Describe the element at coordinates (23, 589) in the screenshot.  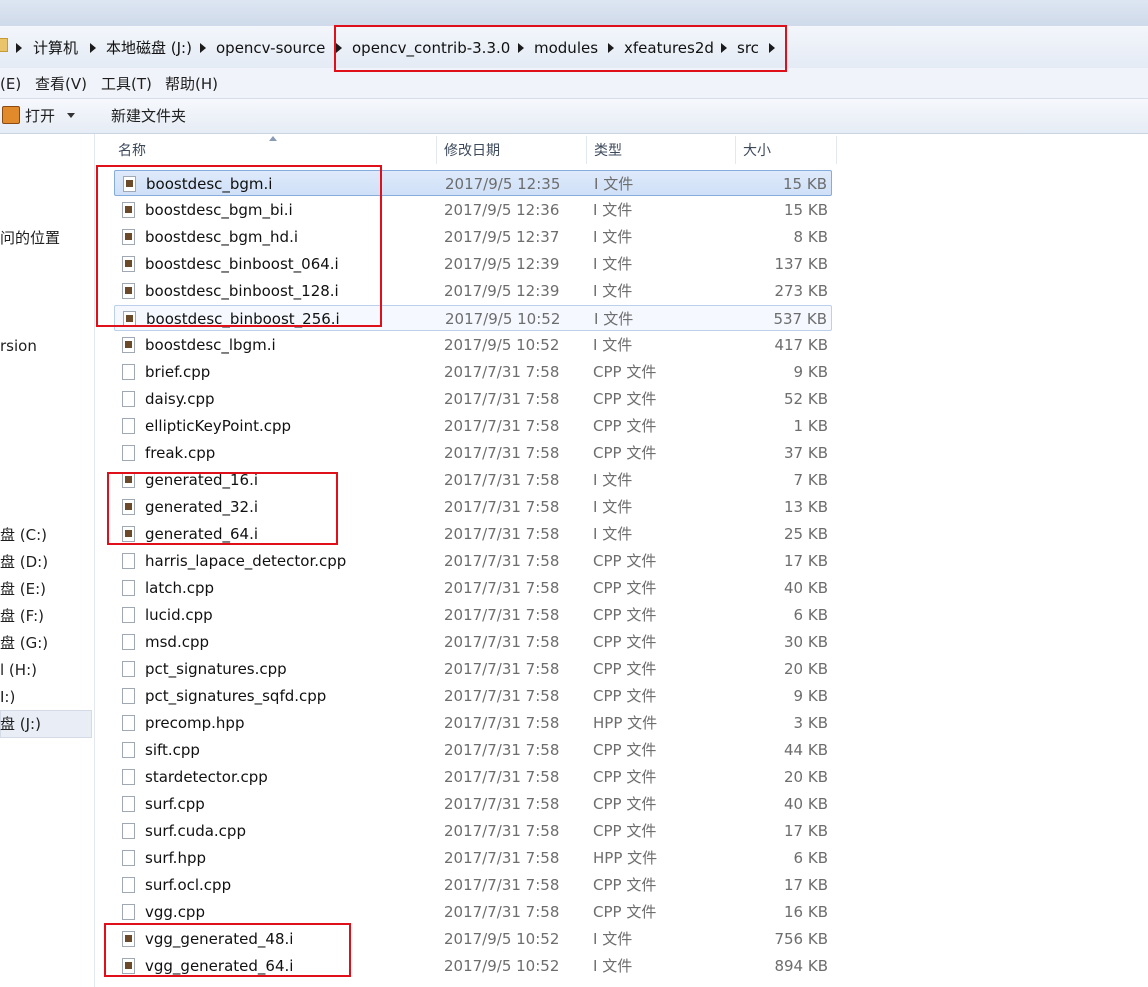
I see `nav-item-drive-e: 盘 (E:)` at that location.